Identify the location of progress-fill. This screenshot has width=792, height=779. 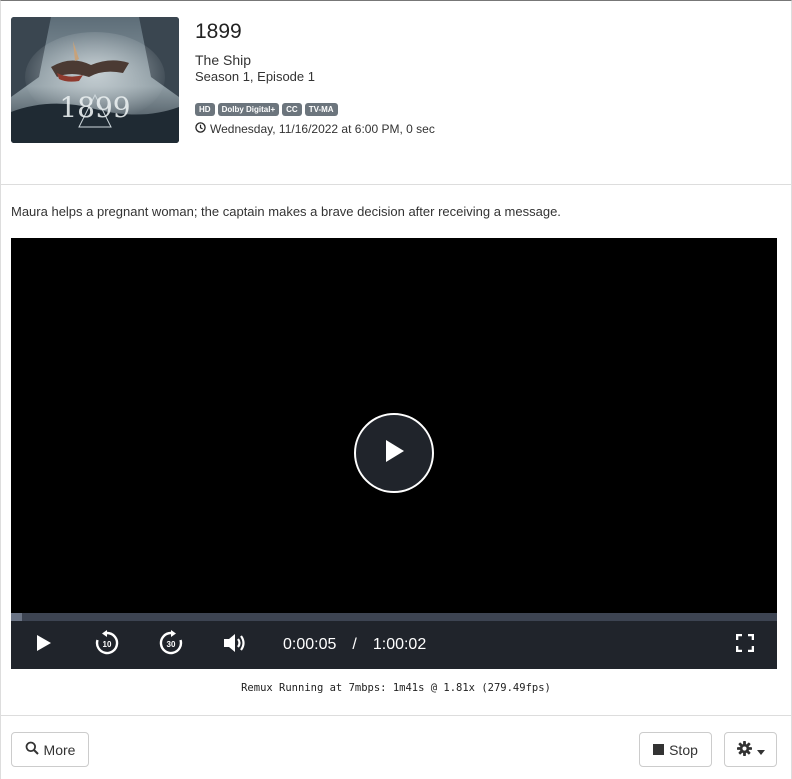
(16, 617).